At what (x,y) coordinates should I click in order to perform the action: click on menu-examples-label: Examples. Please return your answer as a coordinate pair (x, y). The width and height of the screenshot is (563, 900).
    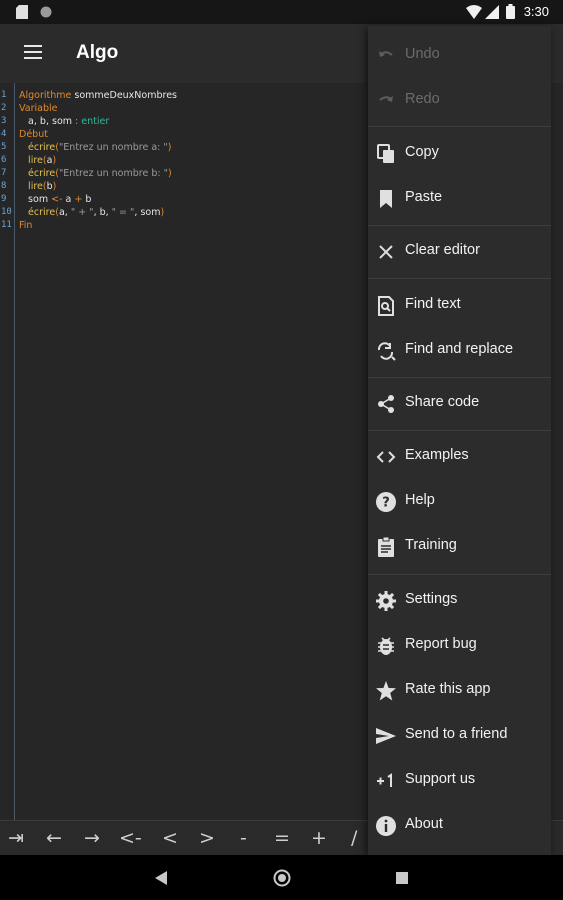
    Looking at the image, I should click on (437, 455).